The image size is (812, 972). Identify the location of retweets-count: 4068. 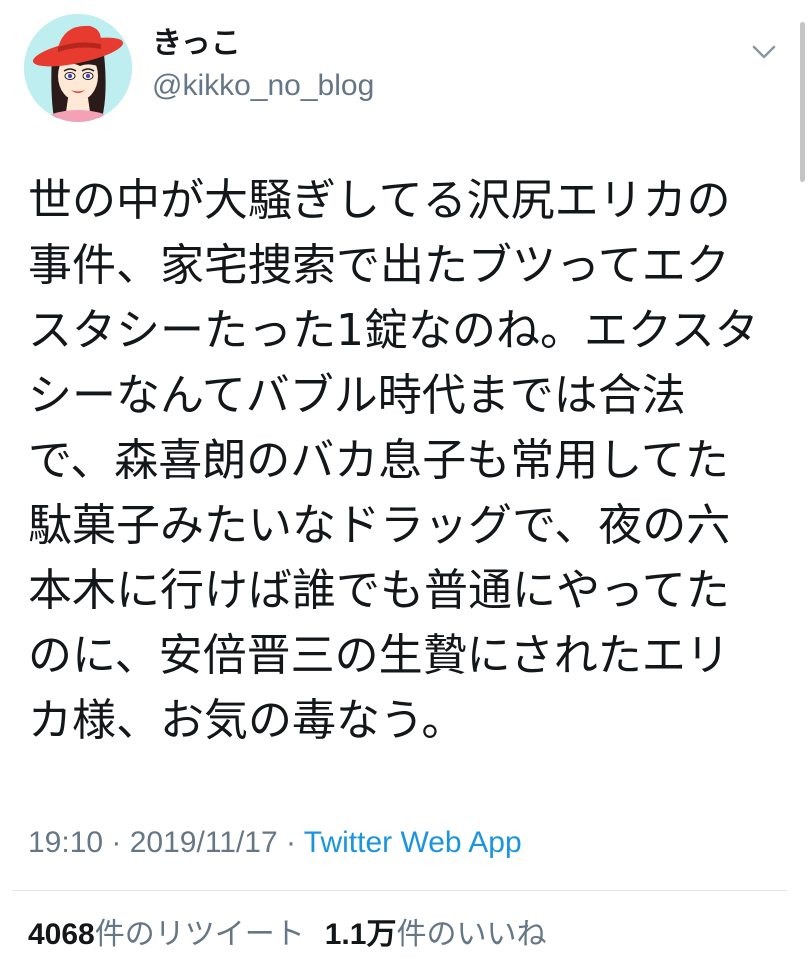
(61, 934).